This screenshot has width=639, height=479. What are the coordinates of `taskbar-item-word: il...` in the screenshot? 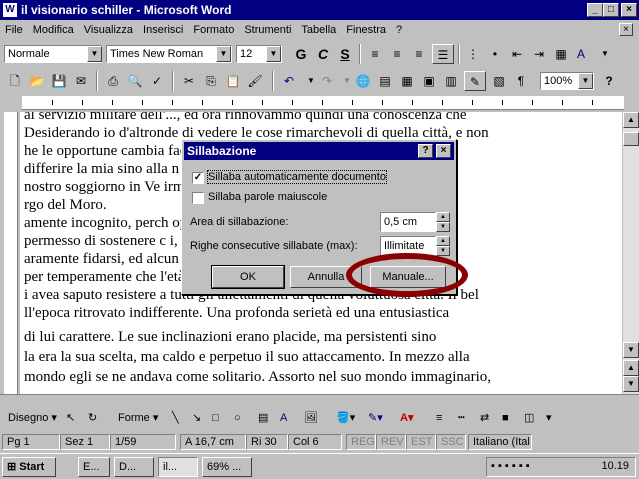 It's located at (178, 467).